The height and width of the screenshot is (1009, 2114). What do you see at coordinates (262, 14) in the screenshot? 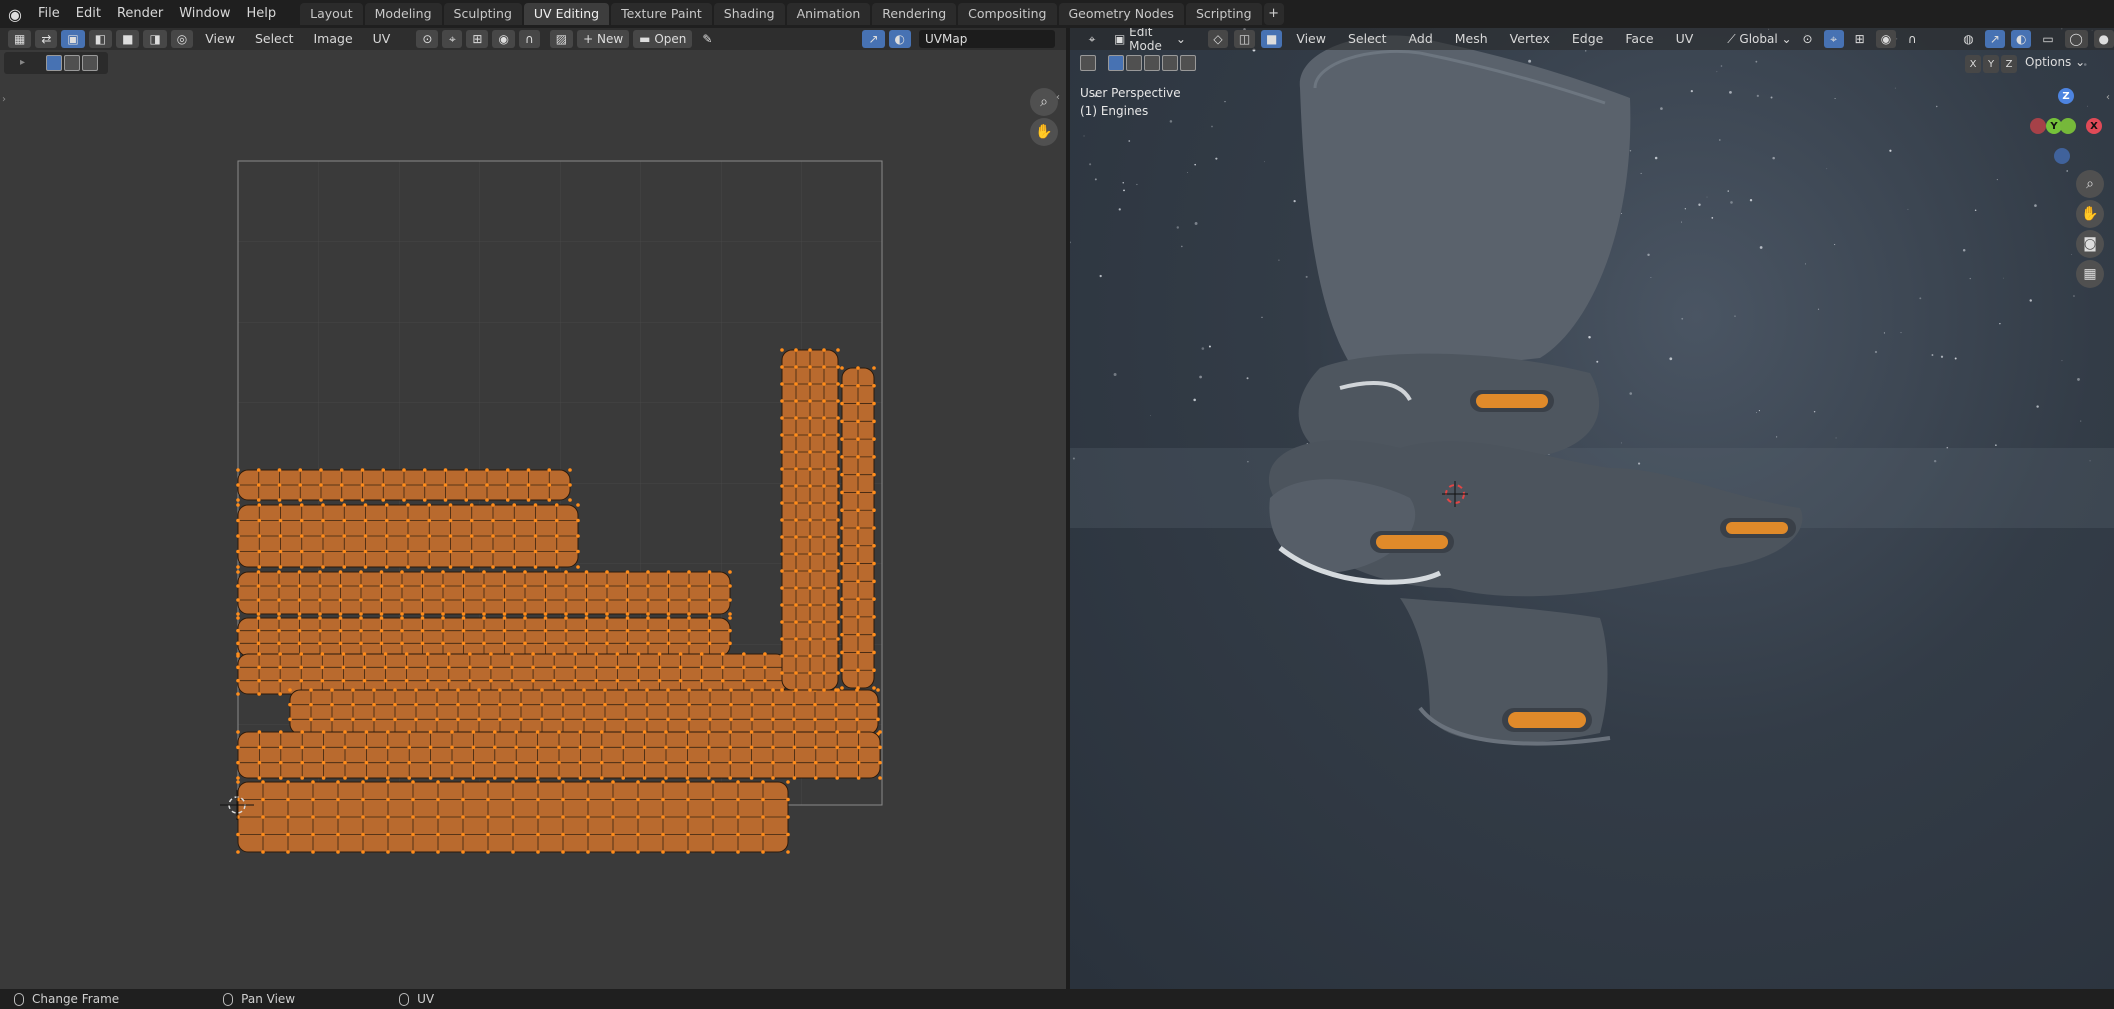
I see `menu-help: Help` at bounding box center [262, 14].